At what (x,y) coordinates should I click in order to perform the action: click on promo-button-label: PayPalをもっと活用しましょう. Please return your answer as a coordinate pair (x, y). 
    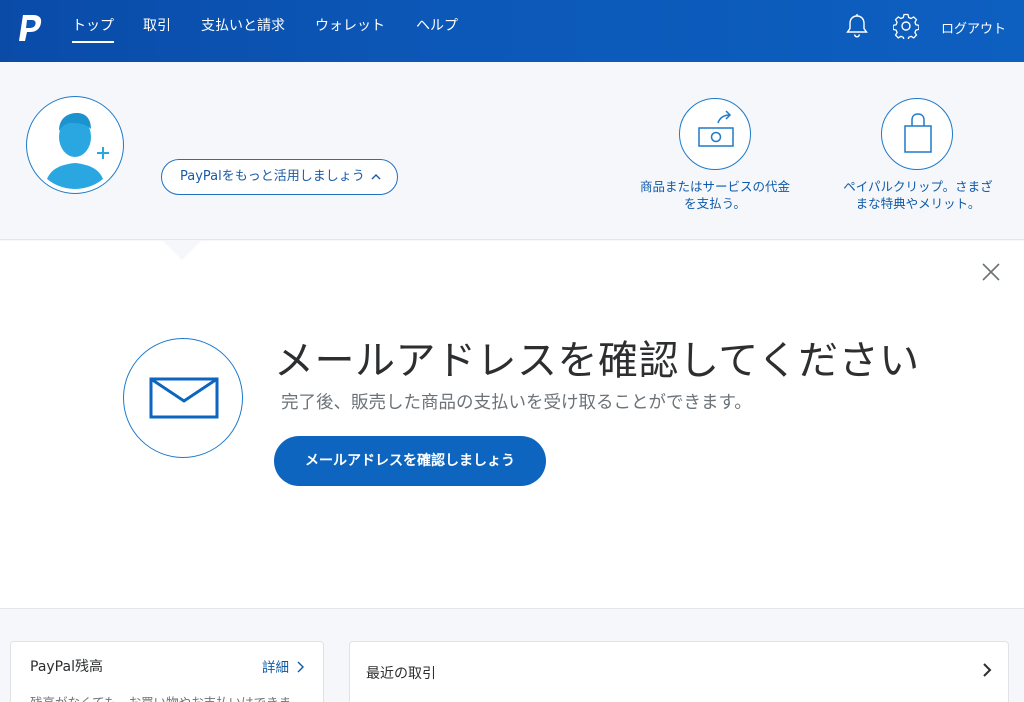
    Looking at the image, I should click on (272, 176).